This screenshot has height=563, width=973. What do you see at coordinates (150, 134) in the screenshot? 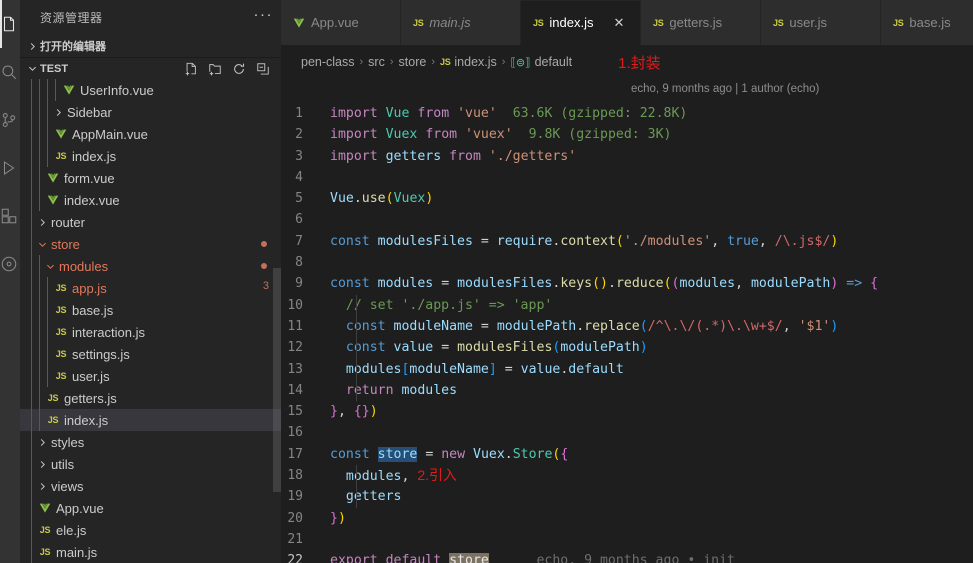
I see `tree-file-AppMain.vue: AppMain.vue` at bounding box center [150, 134].